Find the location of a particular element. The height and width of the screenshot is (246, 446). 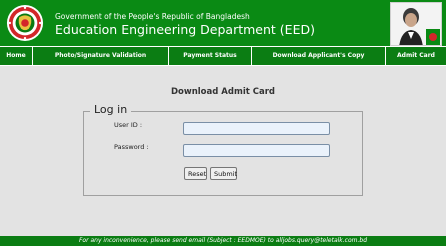

login-legend: Log in is located at coordinates (111, 109).